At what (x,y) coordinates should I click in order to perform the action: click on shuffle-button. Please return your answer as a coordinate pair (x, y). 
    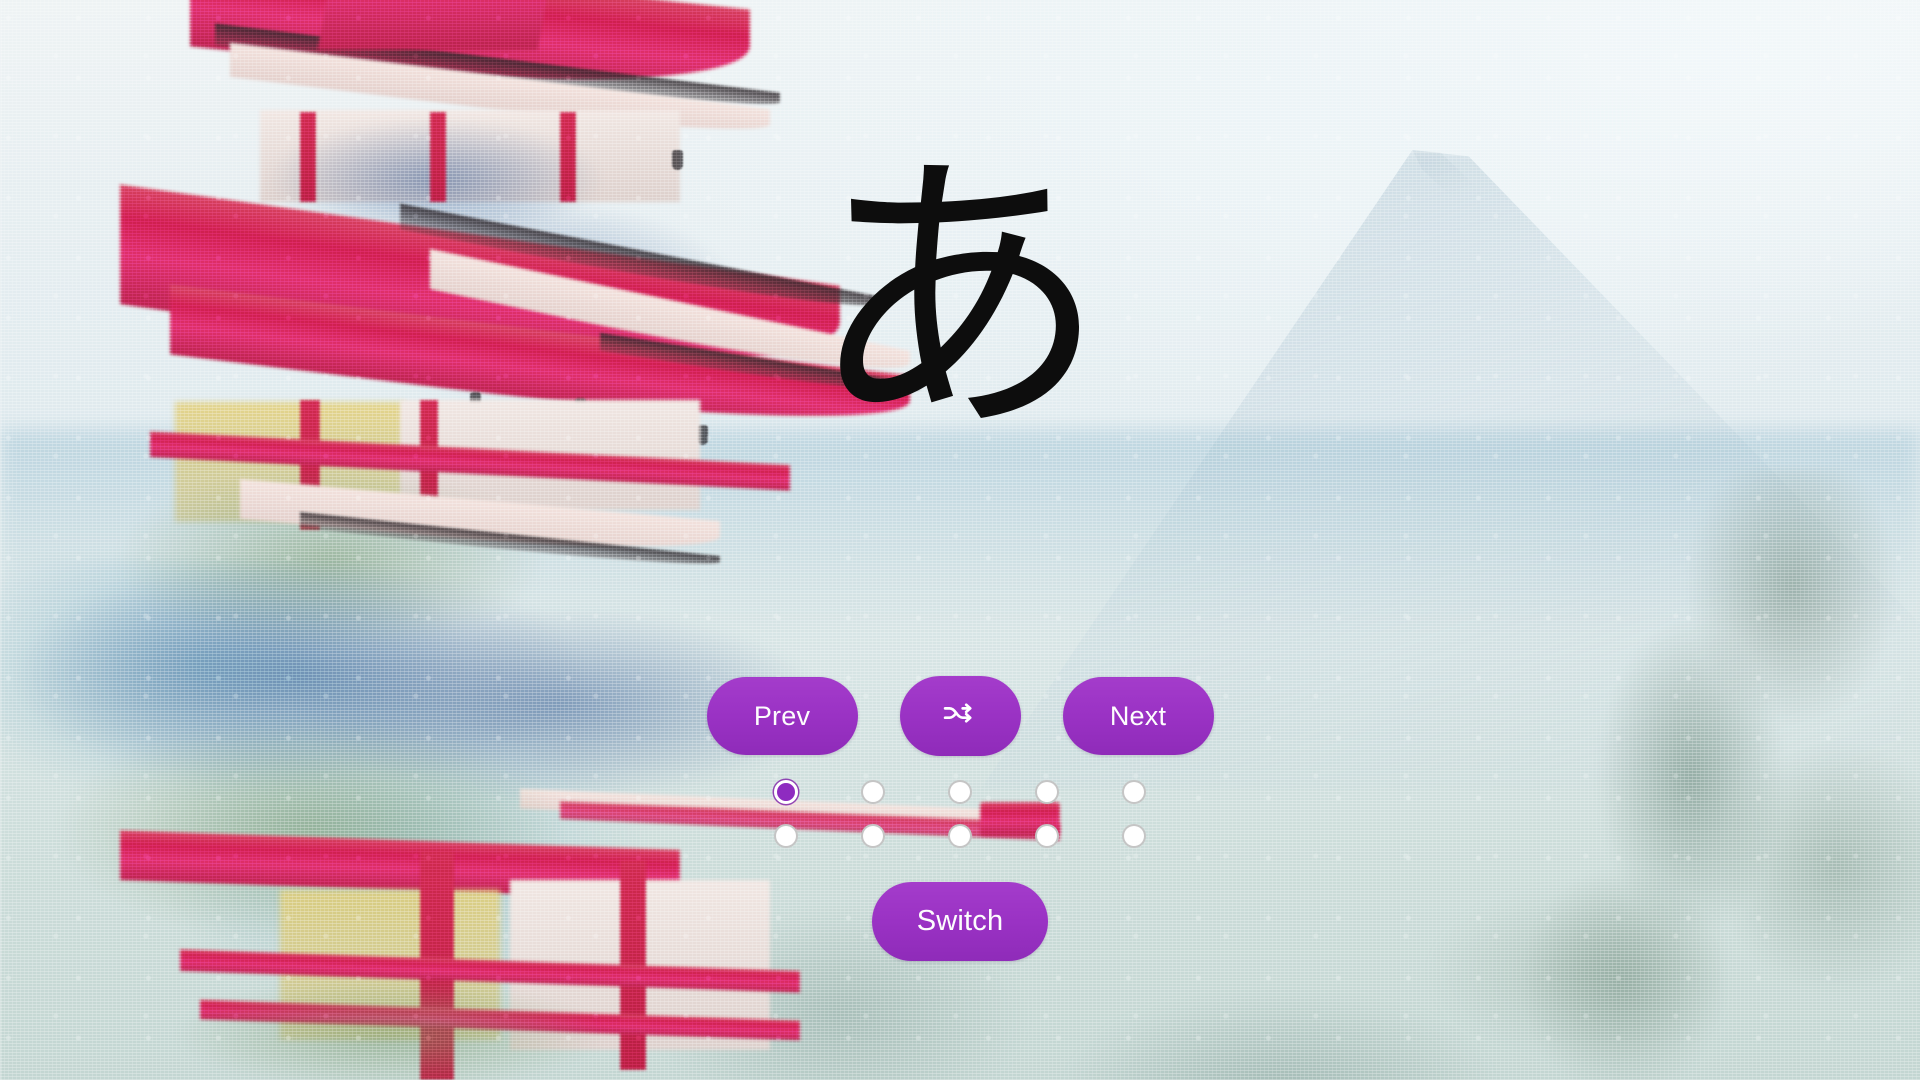
    Looking at the image, I should click on (960, 716).